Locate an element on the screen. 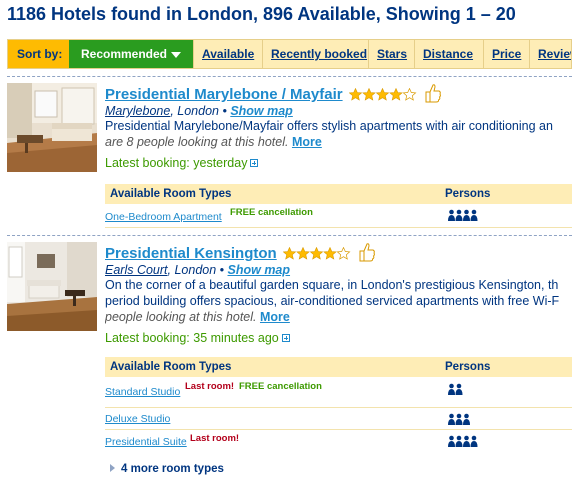  persons-3-icon is located at coordinates (459, 421).